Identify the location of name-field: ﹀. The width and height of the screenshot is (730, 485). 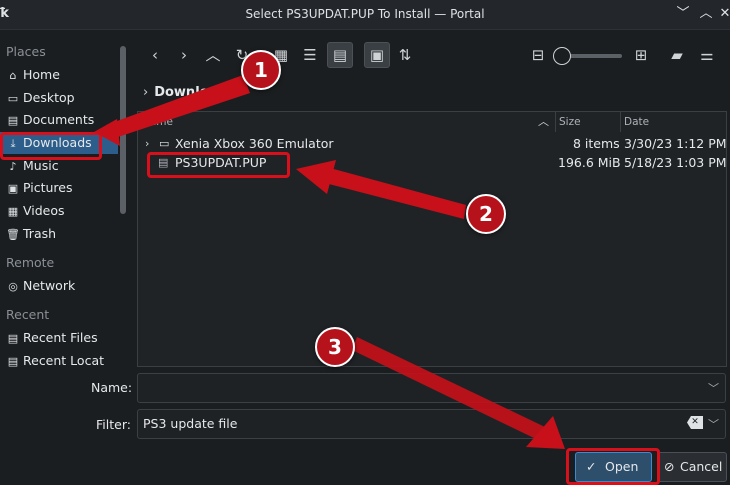
(431, 388).